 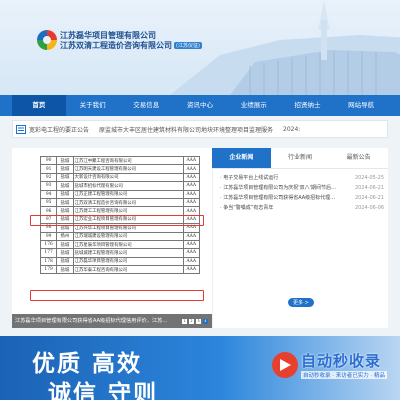 What do you see at coordinates (48, 236) in the screenshot?
I see `table-cell: 99` at bounding box center [48, 236].